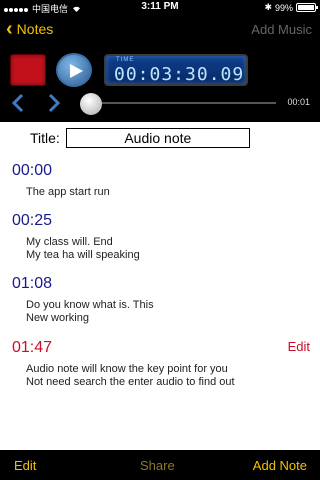 The height and width of the screenshot is (480, 320). I want to click on play-icon, so click(76, 71).